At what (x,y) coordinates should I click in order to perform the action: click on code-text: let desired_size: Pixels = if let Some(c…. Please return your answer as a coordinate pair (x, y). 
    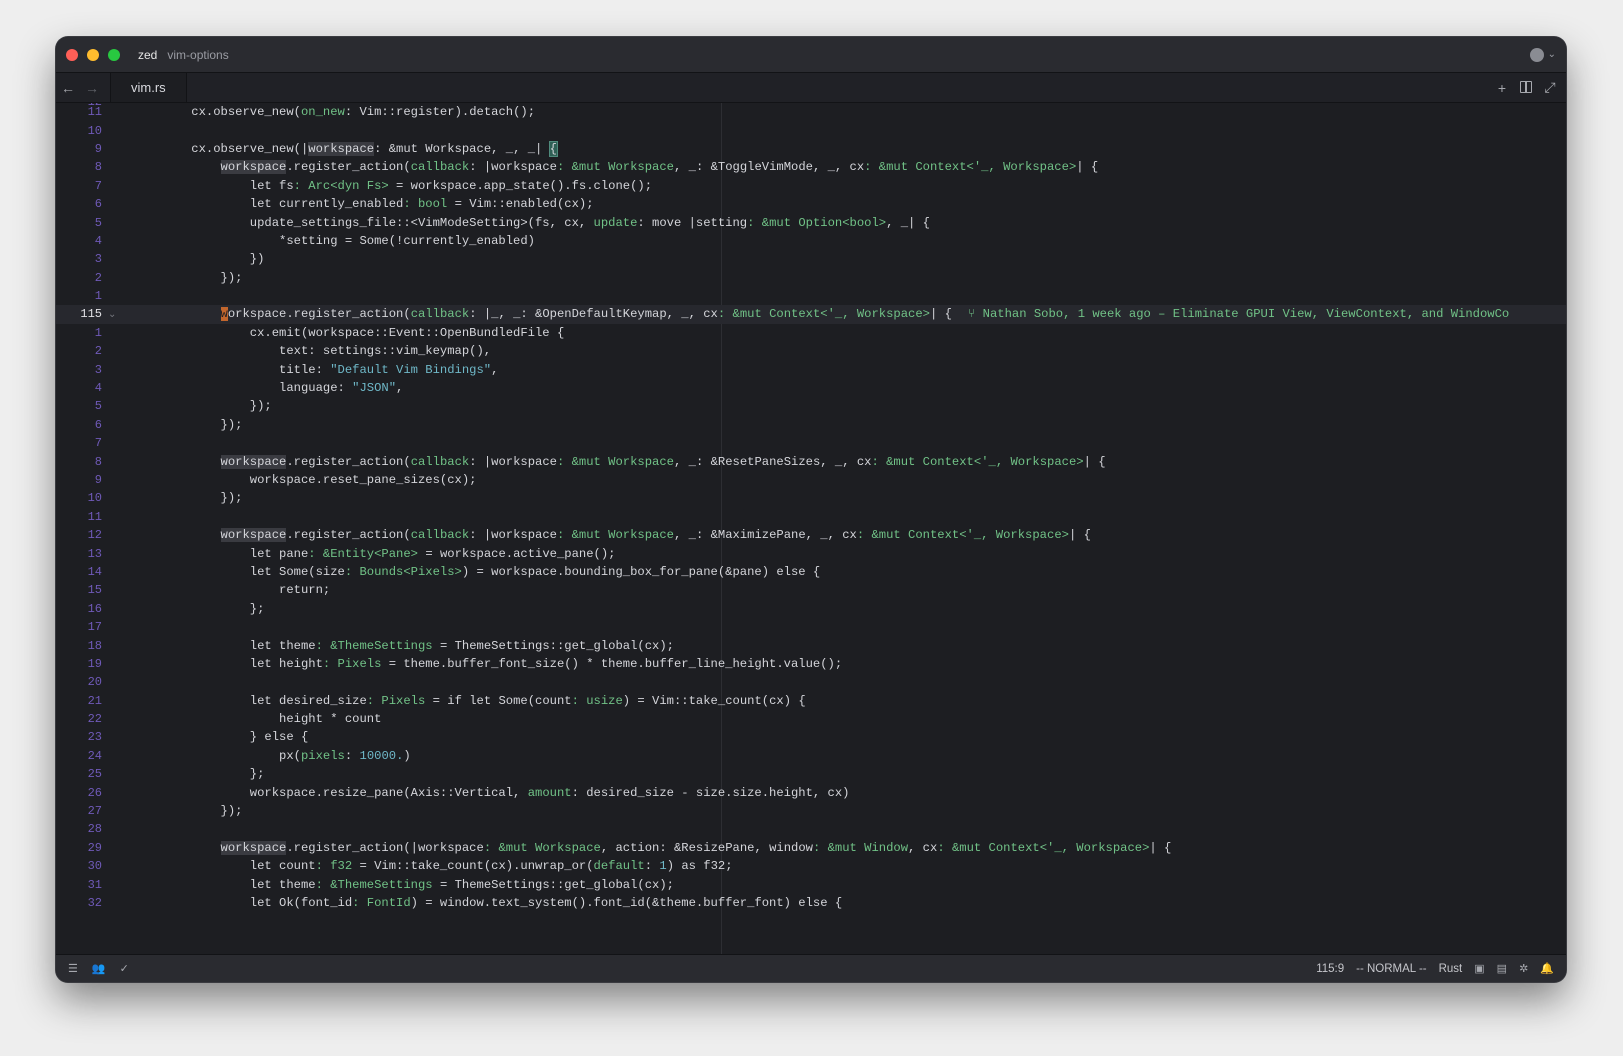
    Looking at the image, I should click on (484, 701).